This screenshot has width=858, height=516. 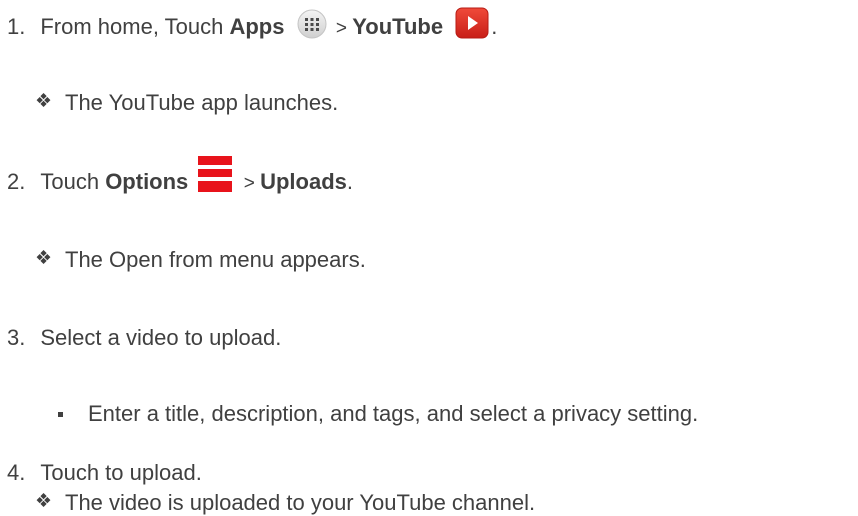 What do you see at coordinates (161, 337) in the screenshot?
I see `step-text: Select a video to upload.` at bounding box center [161, 337].